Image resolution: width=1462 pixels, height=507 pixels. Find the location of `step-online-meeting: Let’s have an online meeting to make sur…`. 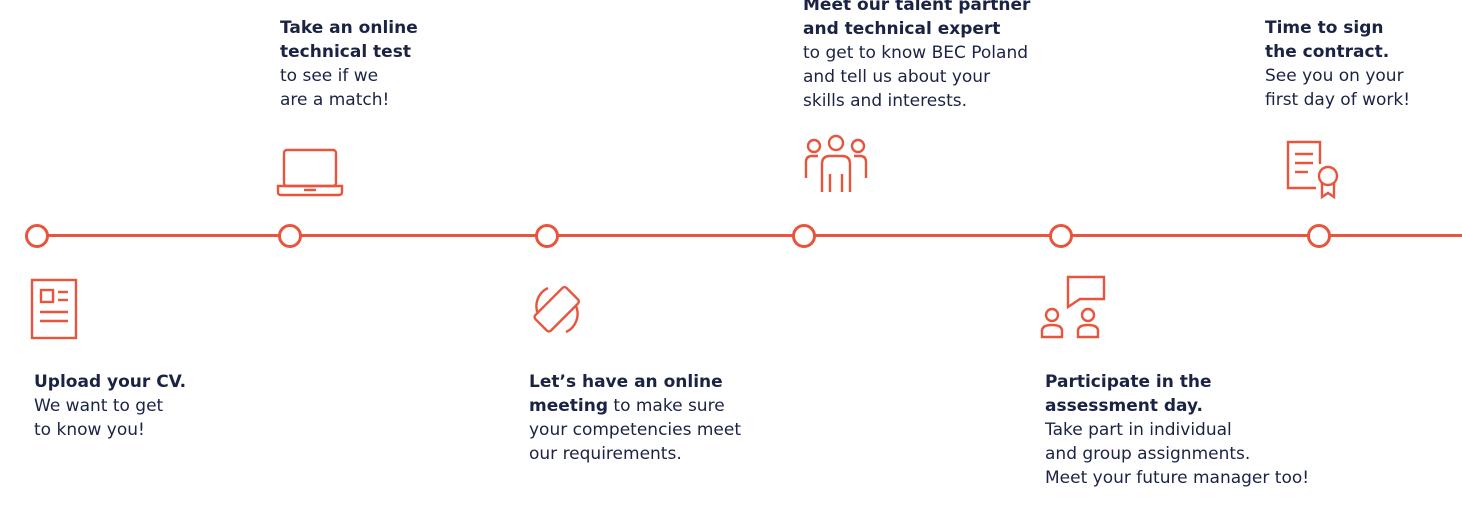

step-online-meeting: Let’s have an online meeting to make sur… is located at coordinates (635, 418).